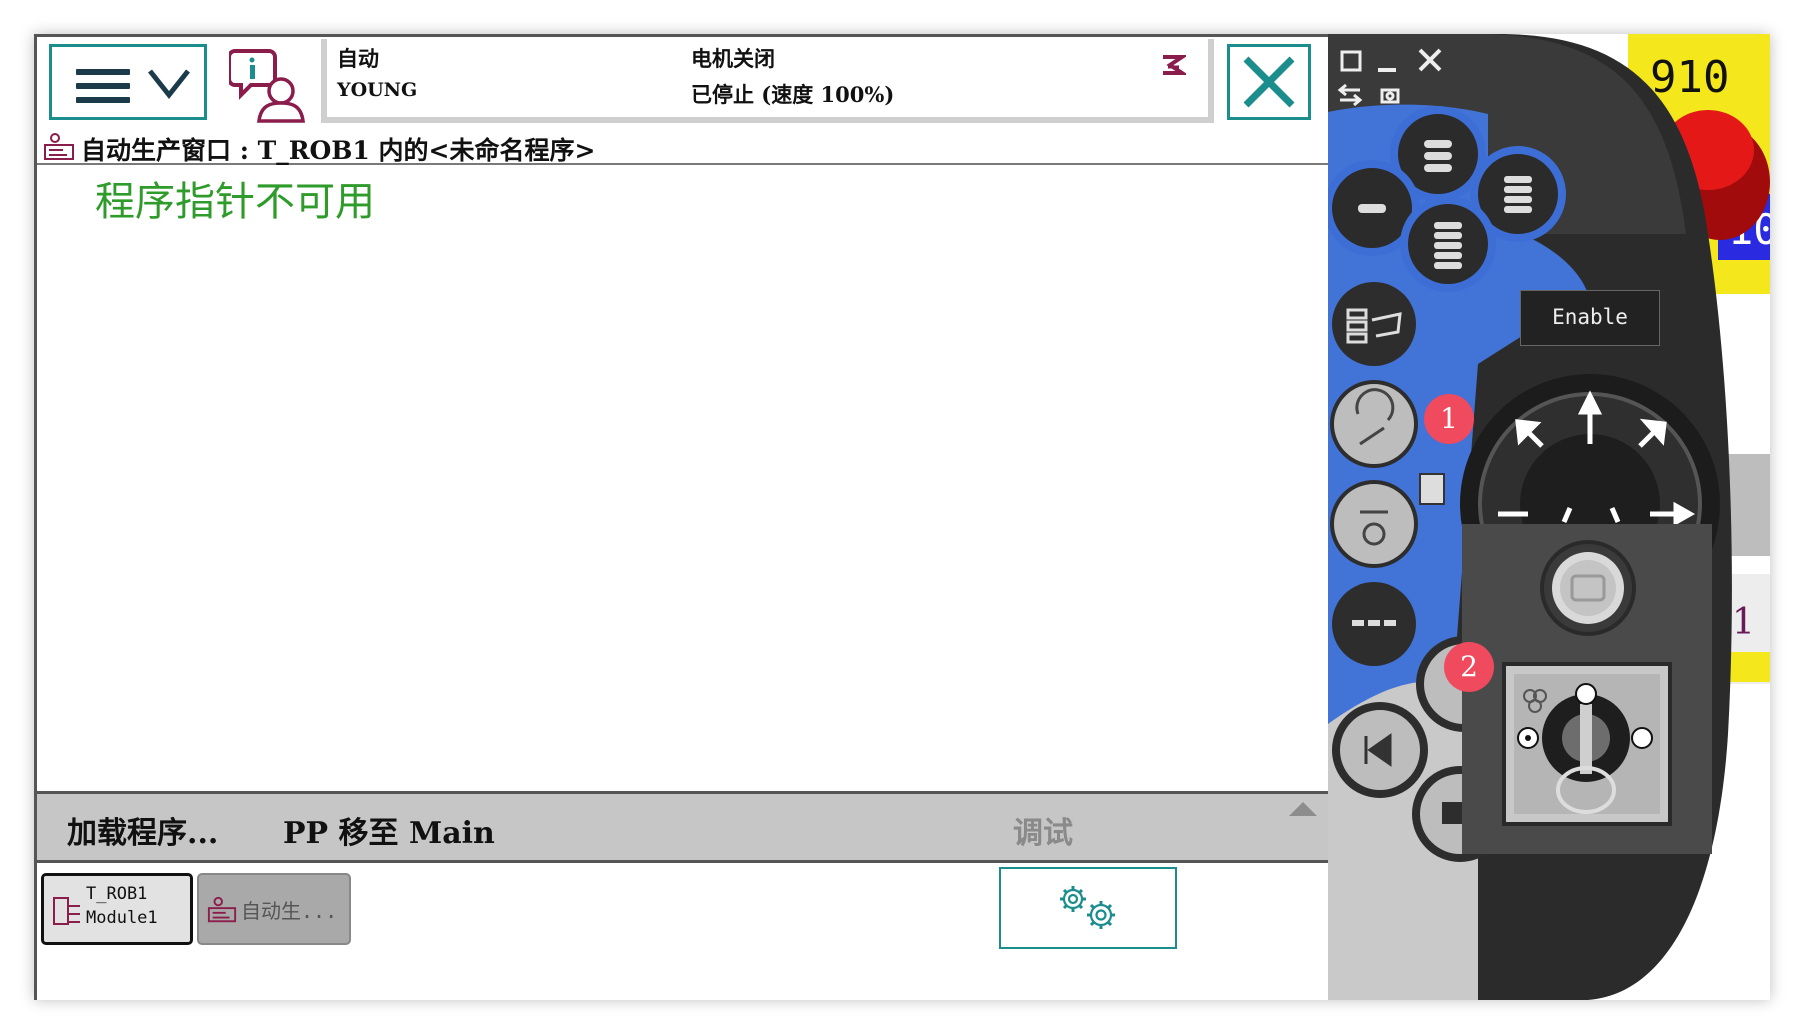  I want to click on motor-state: 电机关闭, so click(733, 58).